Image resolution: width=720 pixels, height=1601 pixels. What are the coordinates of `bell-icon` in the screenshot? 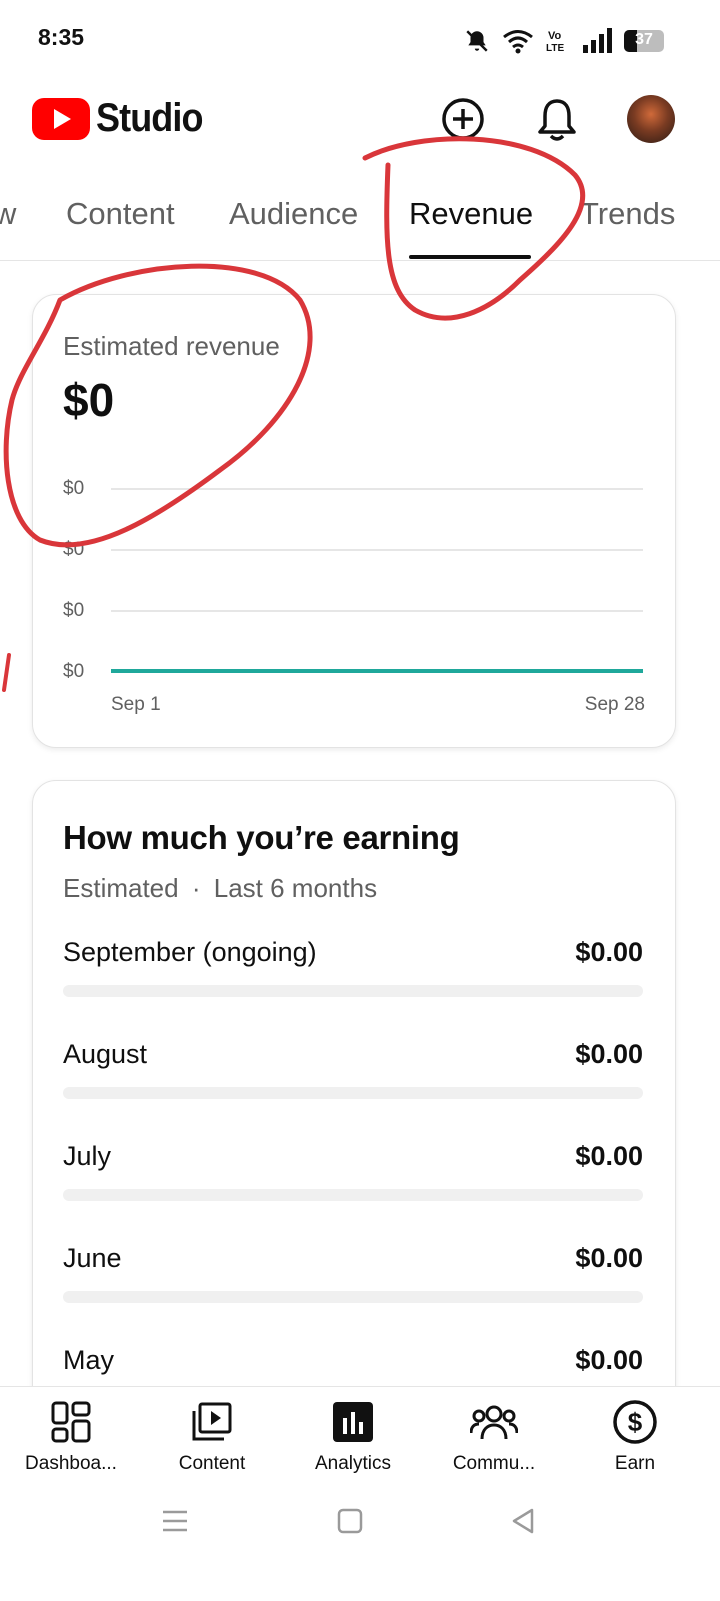 It's located at (557, 120).